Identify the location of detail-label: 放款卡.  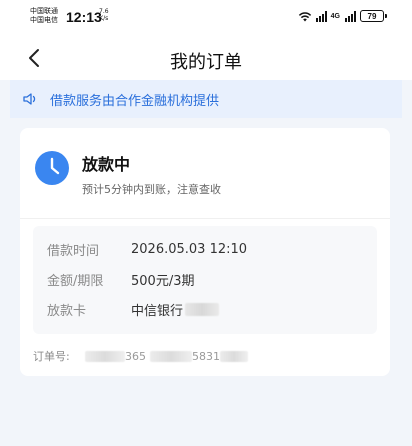
(67, 311).